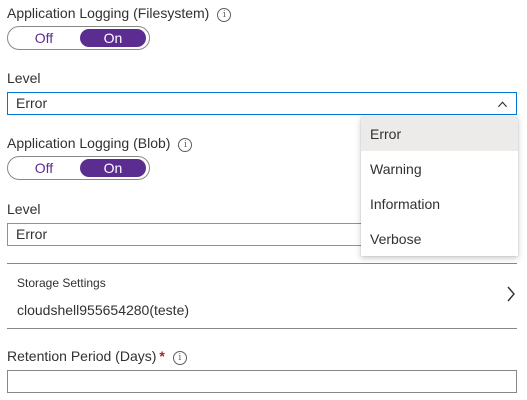 The image size is (527, 400). What do you see at coordinates (82, 356) in the screenshot?
I see `retention-label: Retention Period (Days)` at bounding box center [82, 356].